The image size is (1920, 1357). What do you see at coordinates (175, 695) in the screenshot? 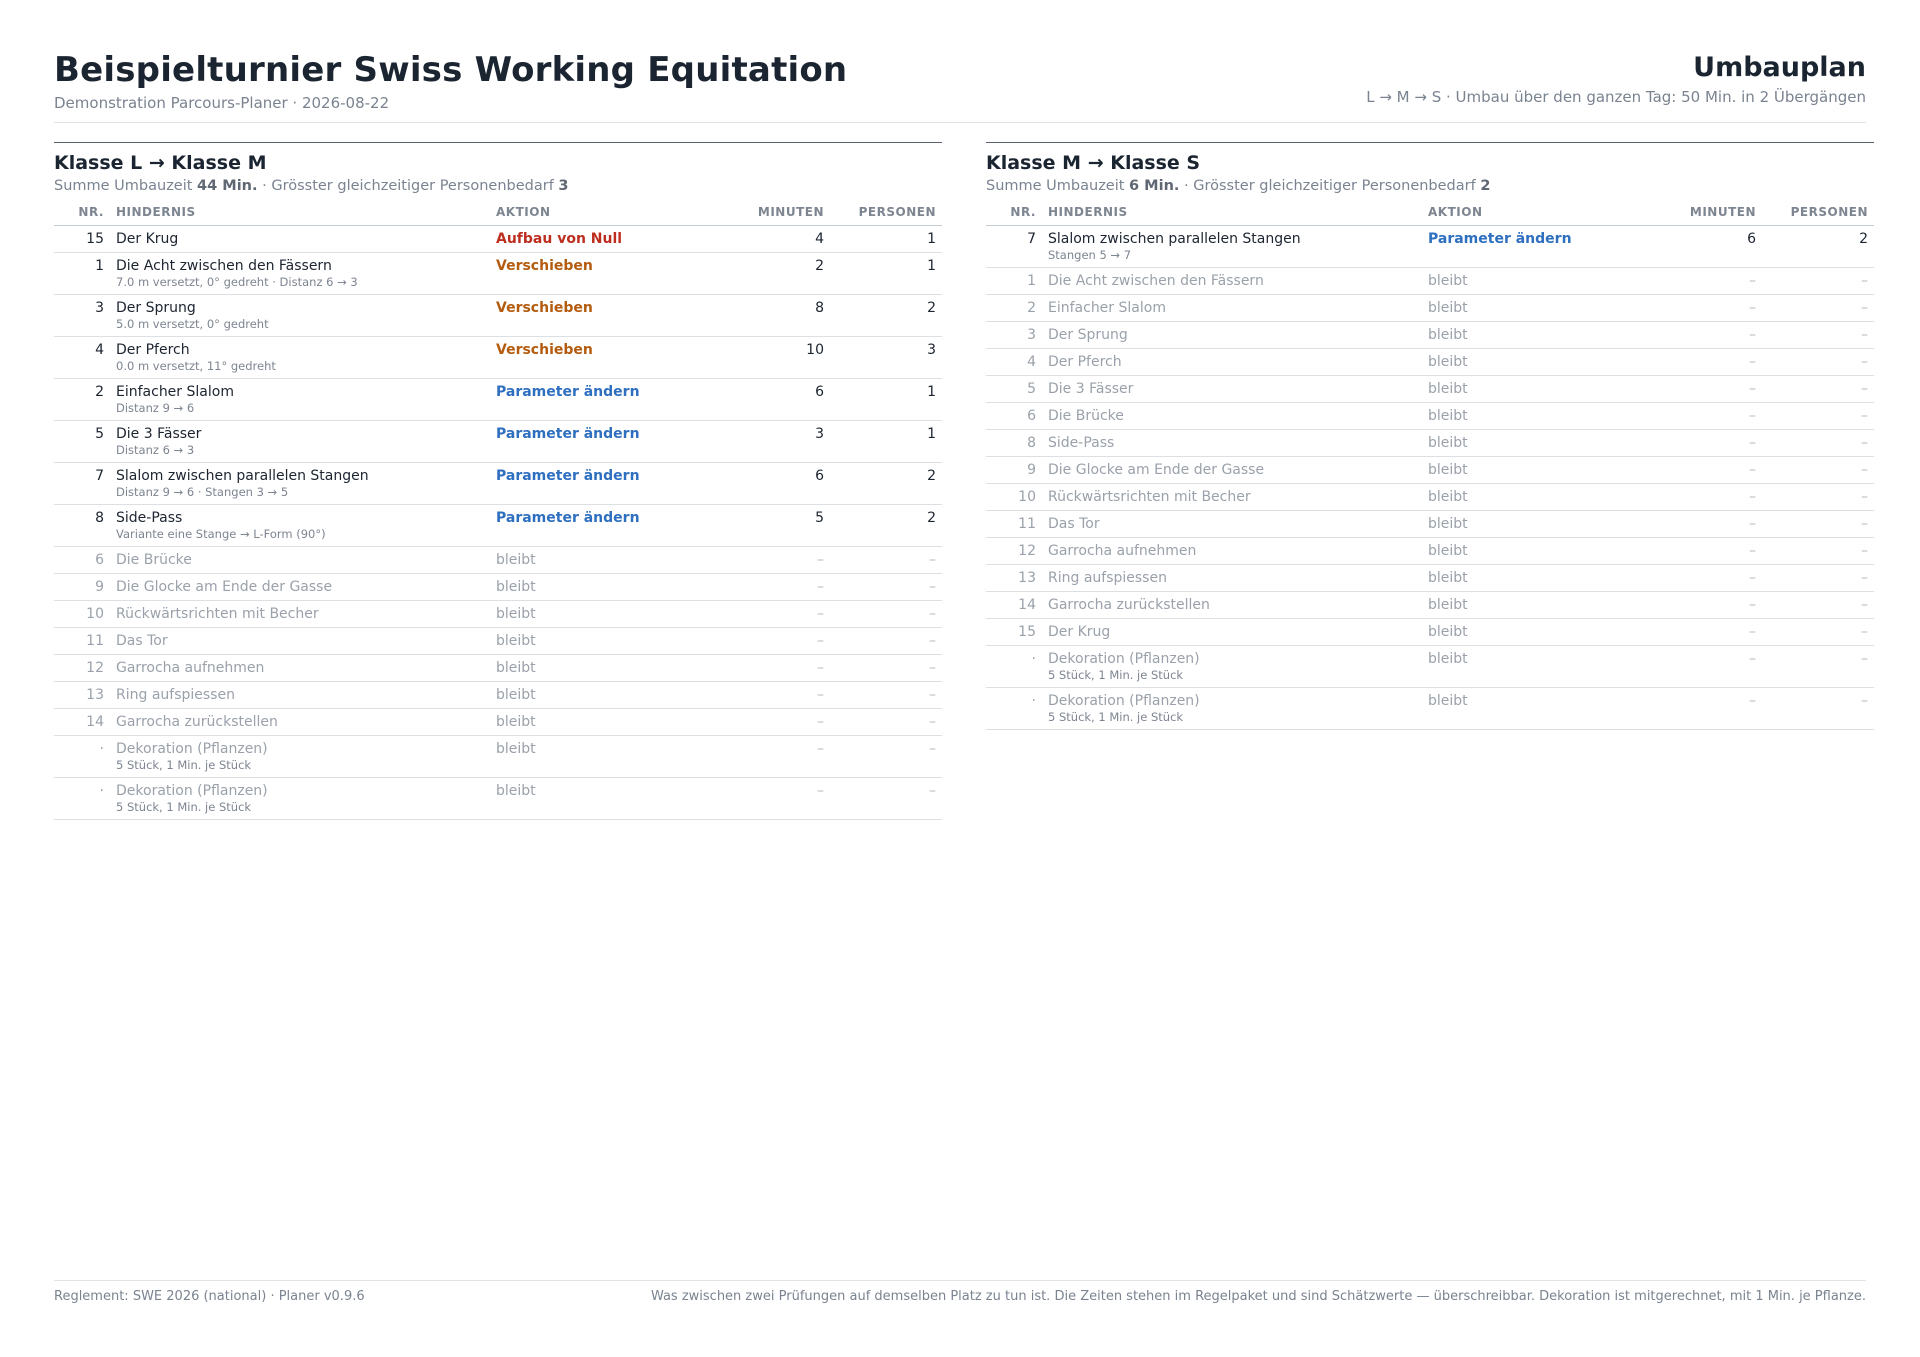
I see `obstacle-name: Ring aufspiessen` at bounding box center [175, 695].